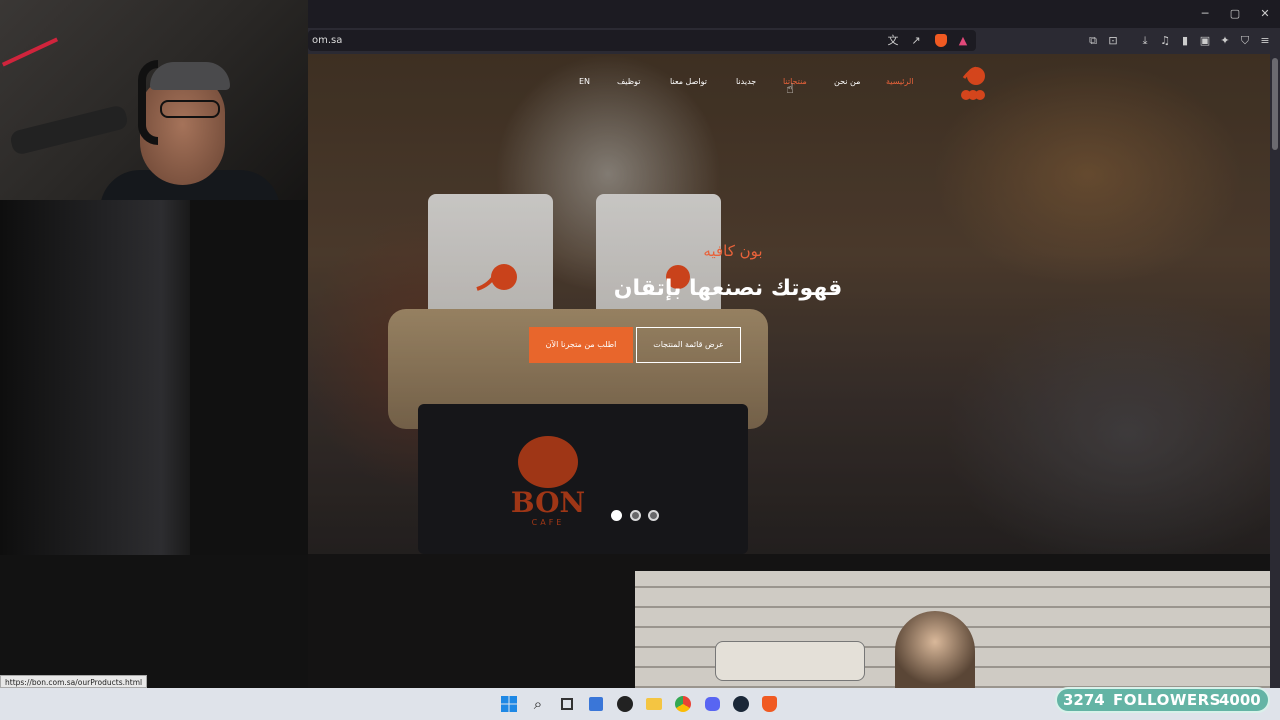  I want to click on nav-contact: تواصل معنا, so click(688, 81).